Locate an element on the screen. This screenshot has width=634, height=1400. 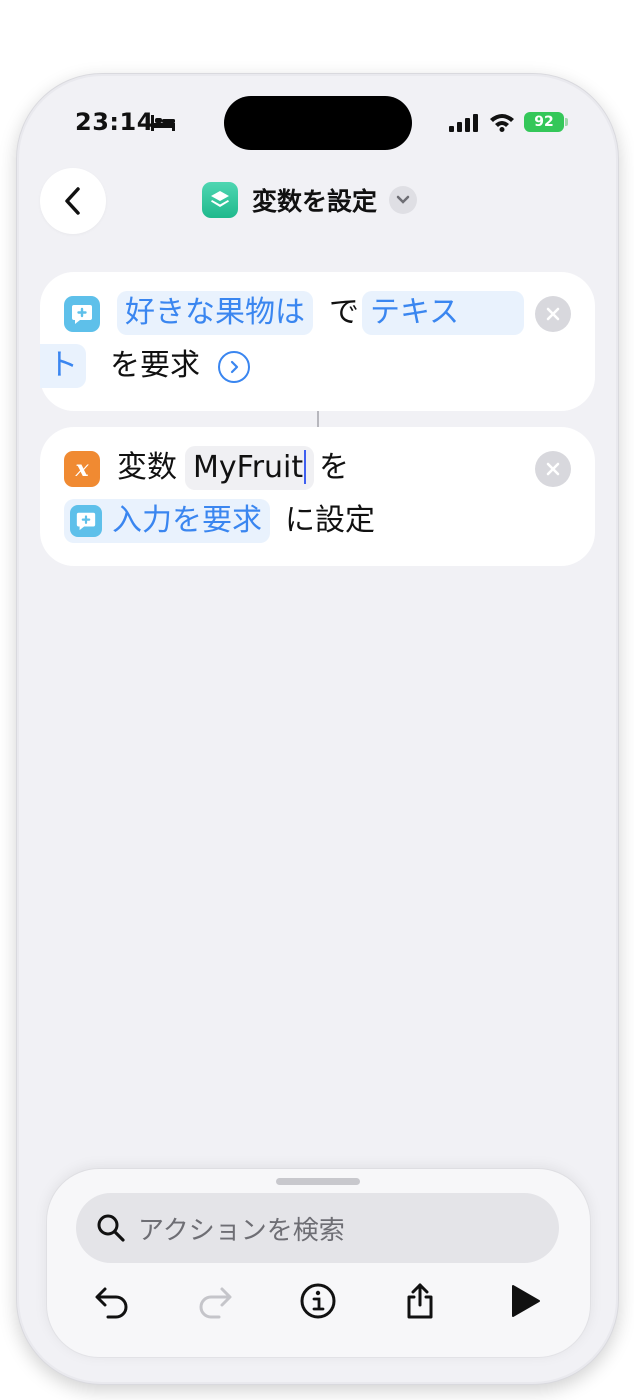
prompt-token: 好きな果物は is located at coordinates (215, 313).